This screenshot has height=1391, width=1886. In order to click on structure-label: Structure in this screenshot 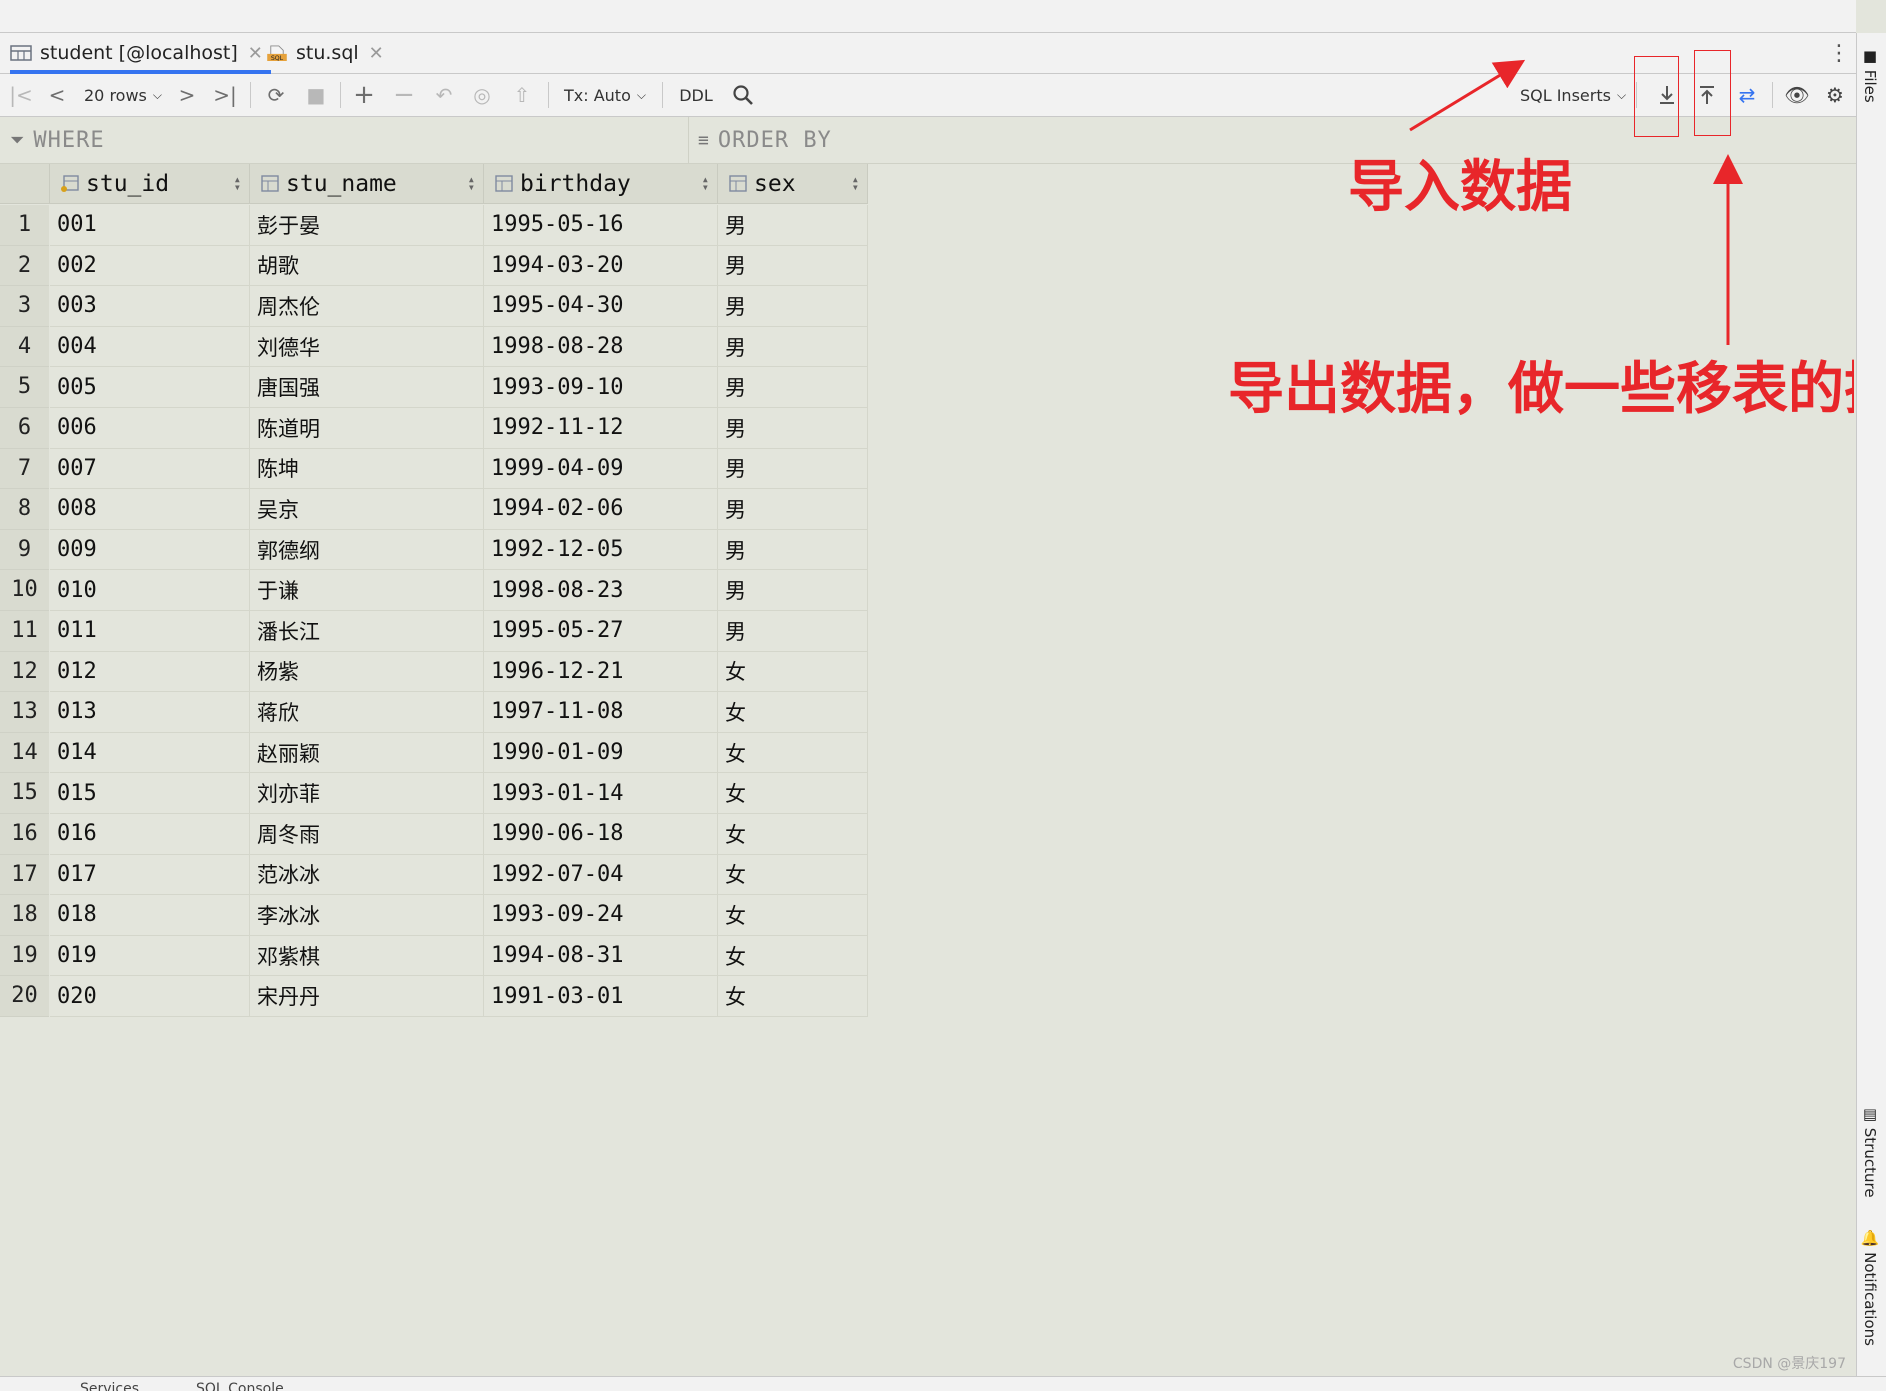, I will do `click(1870, 1162)`.